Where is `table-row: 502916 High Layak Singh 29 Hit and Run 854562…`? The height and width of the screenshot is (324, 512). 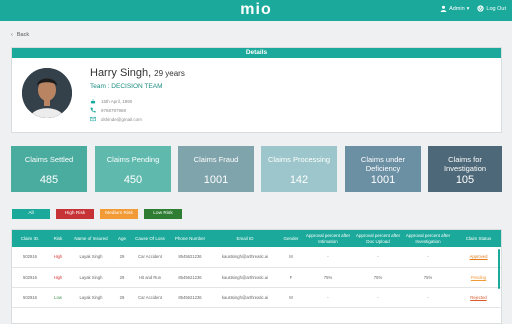
table-row: 502916 High Layak Singh 29 Hit and Run 854562… is located at coordinates (256, 277).